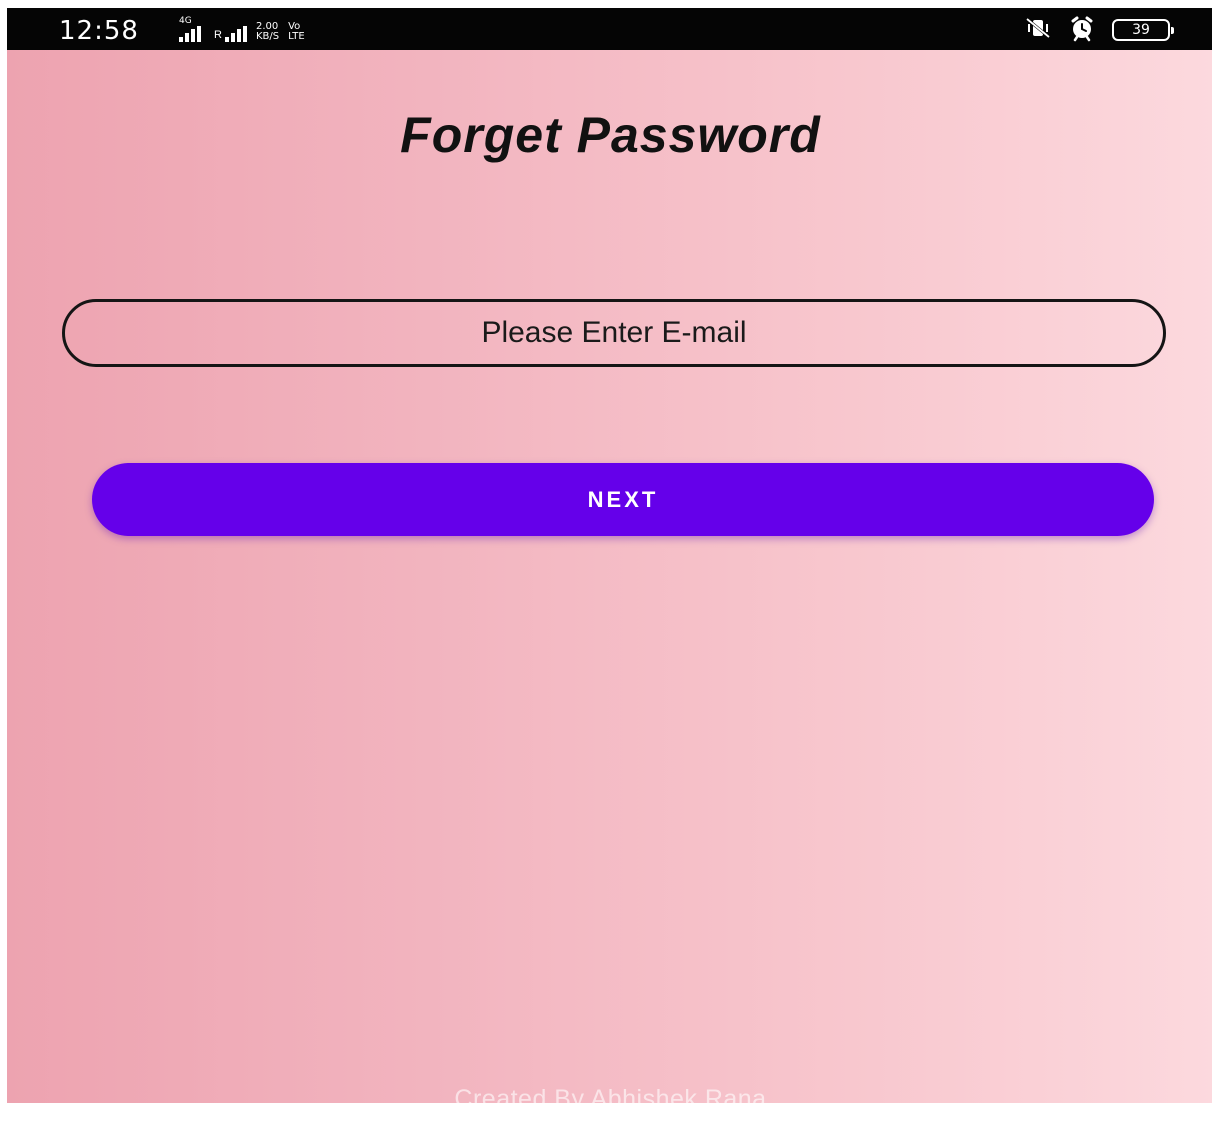 The height and width of the screenshot is (1131, 1212). I want to click on network-type-label: 4G, so click(185, 21).